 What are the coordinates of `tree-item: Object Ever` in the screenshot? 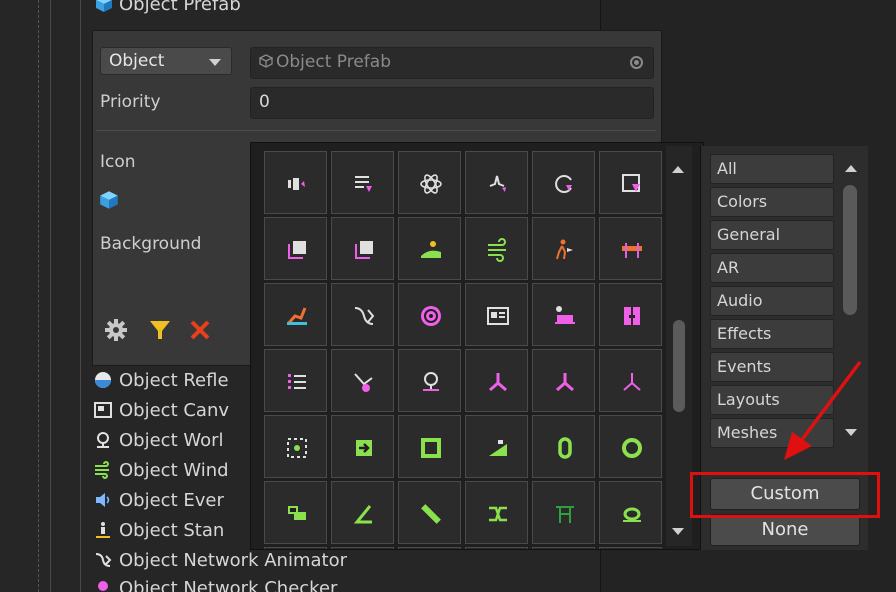 It's located at (159, 500).